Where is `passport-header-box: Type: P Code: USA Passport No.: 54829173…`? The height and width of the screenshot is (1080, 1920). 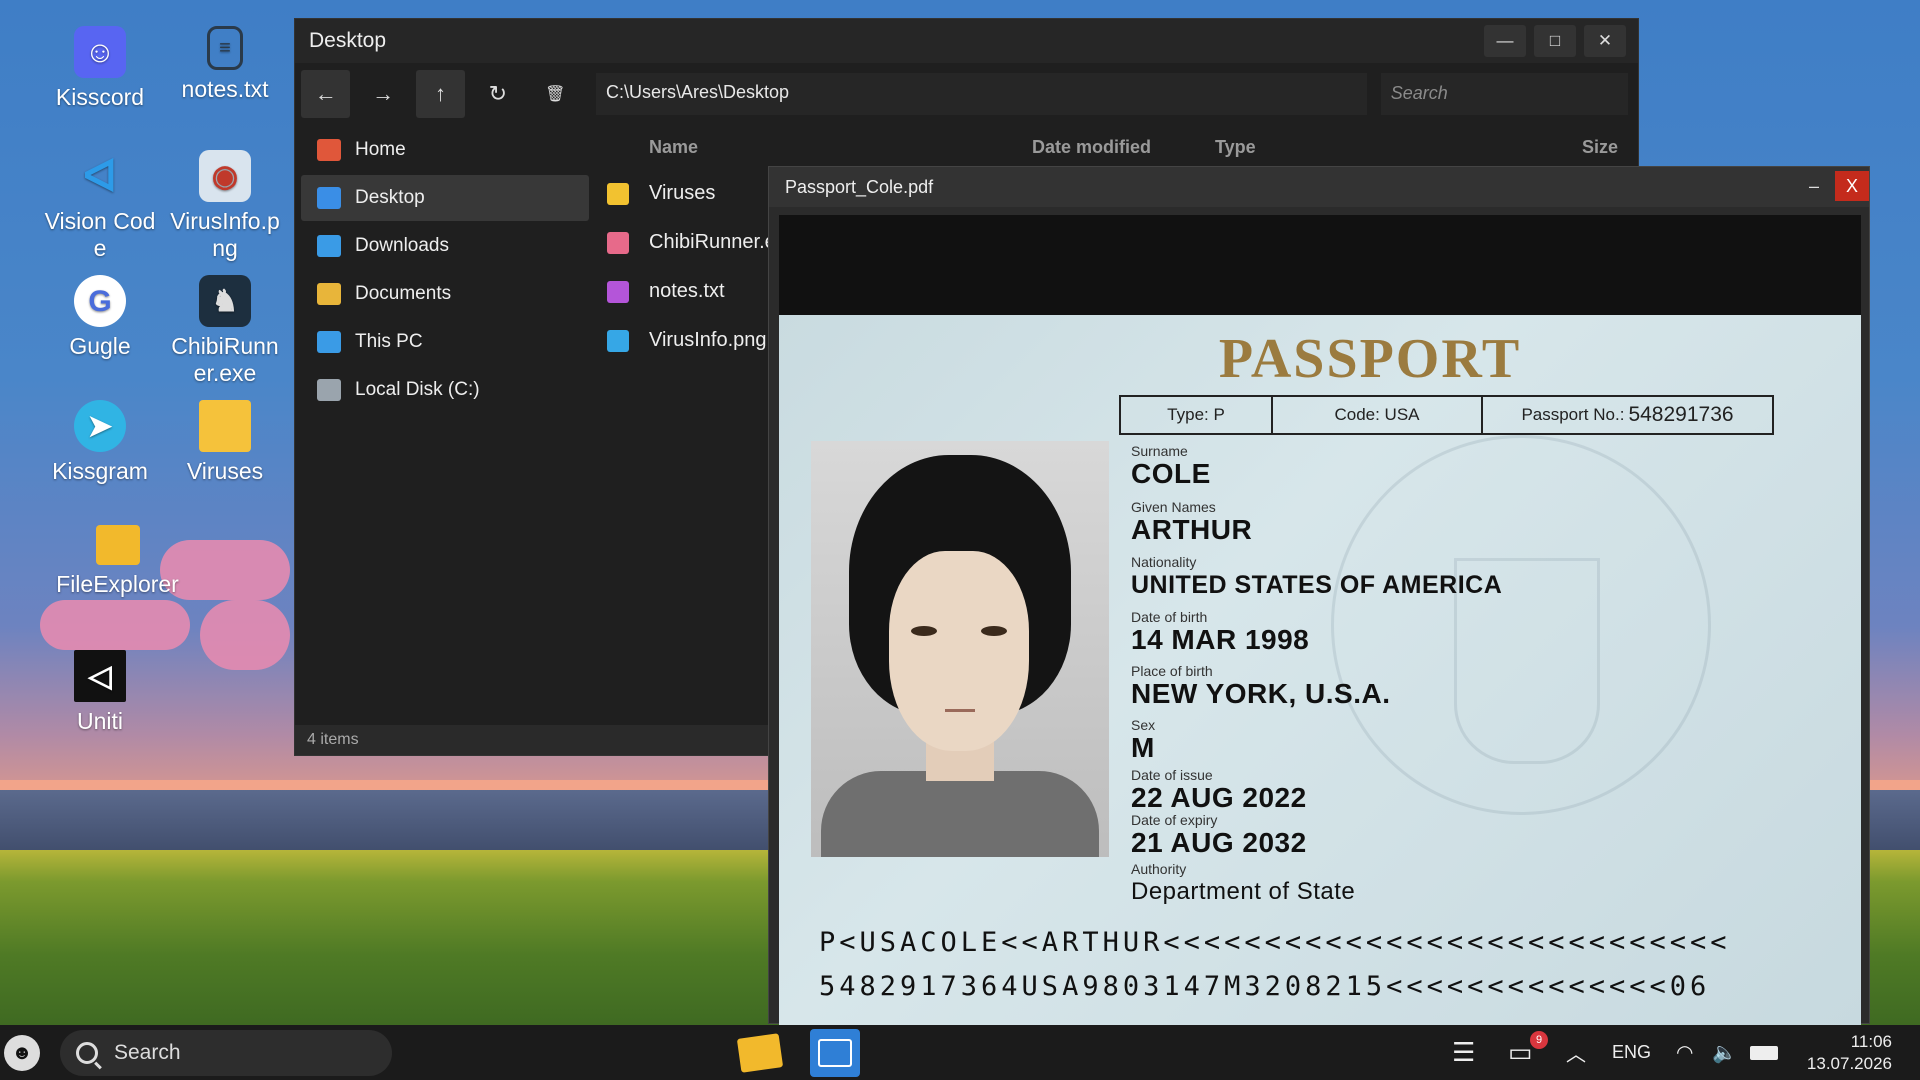 passport-header-box: Type: P Code: USA Passport No.: 54829173… is located at coordinates (1446, 415).